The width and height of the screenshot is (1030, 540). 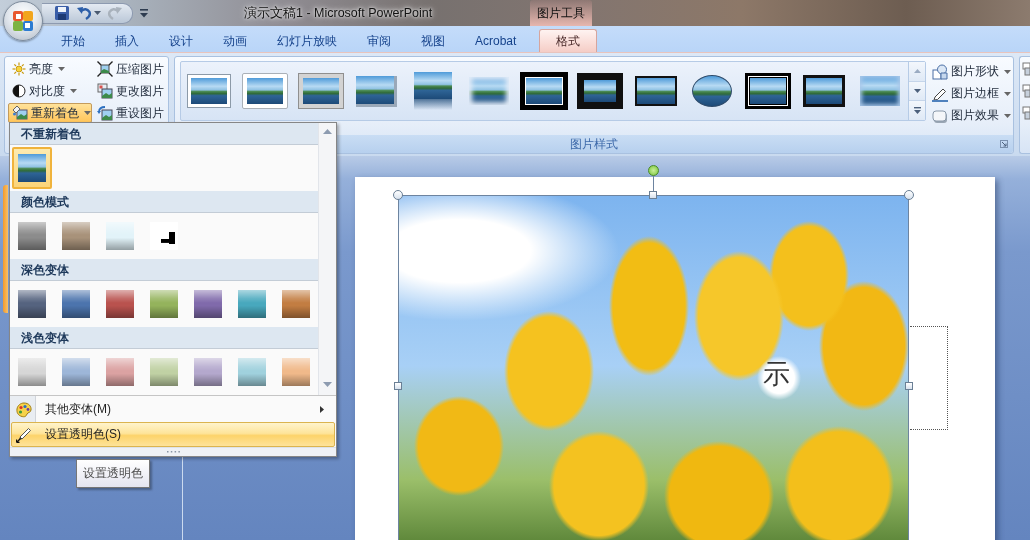 I want to click on more-styles-icon, so click(x=917, y=111).